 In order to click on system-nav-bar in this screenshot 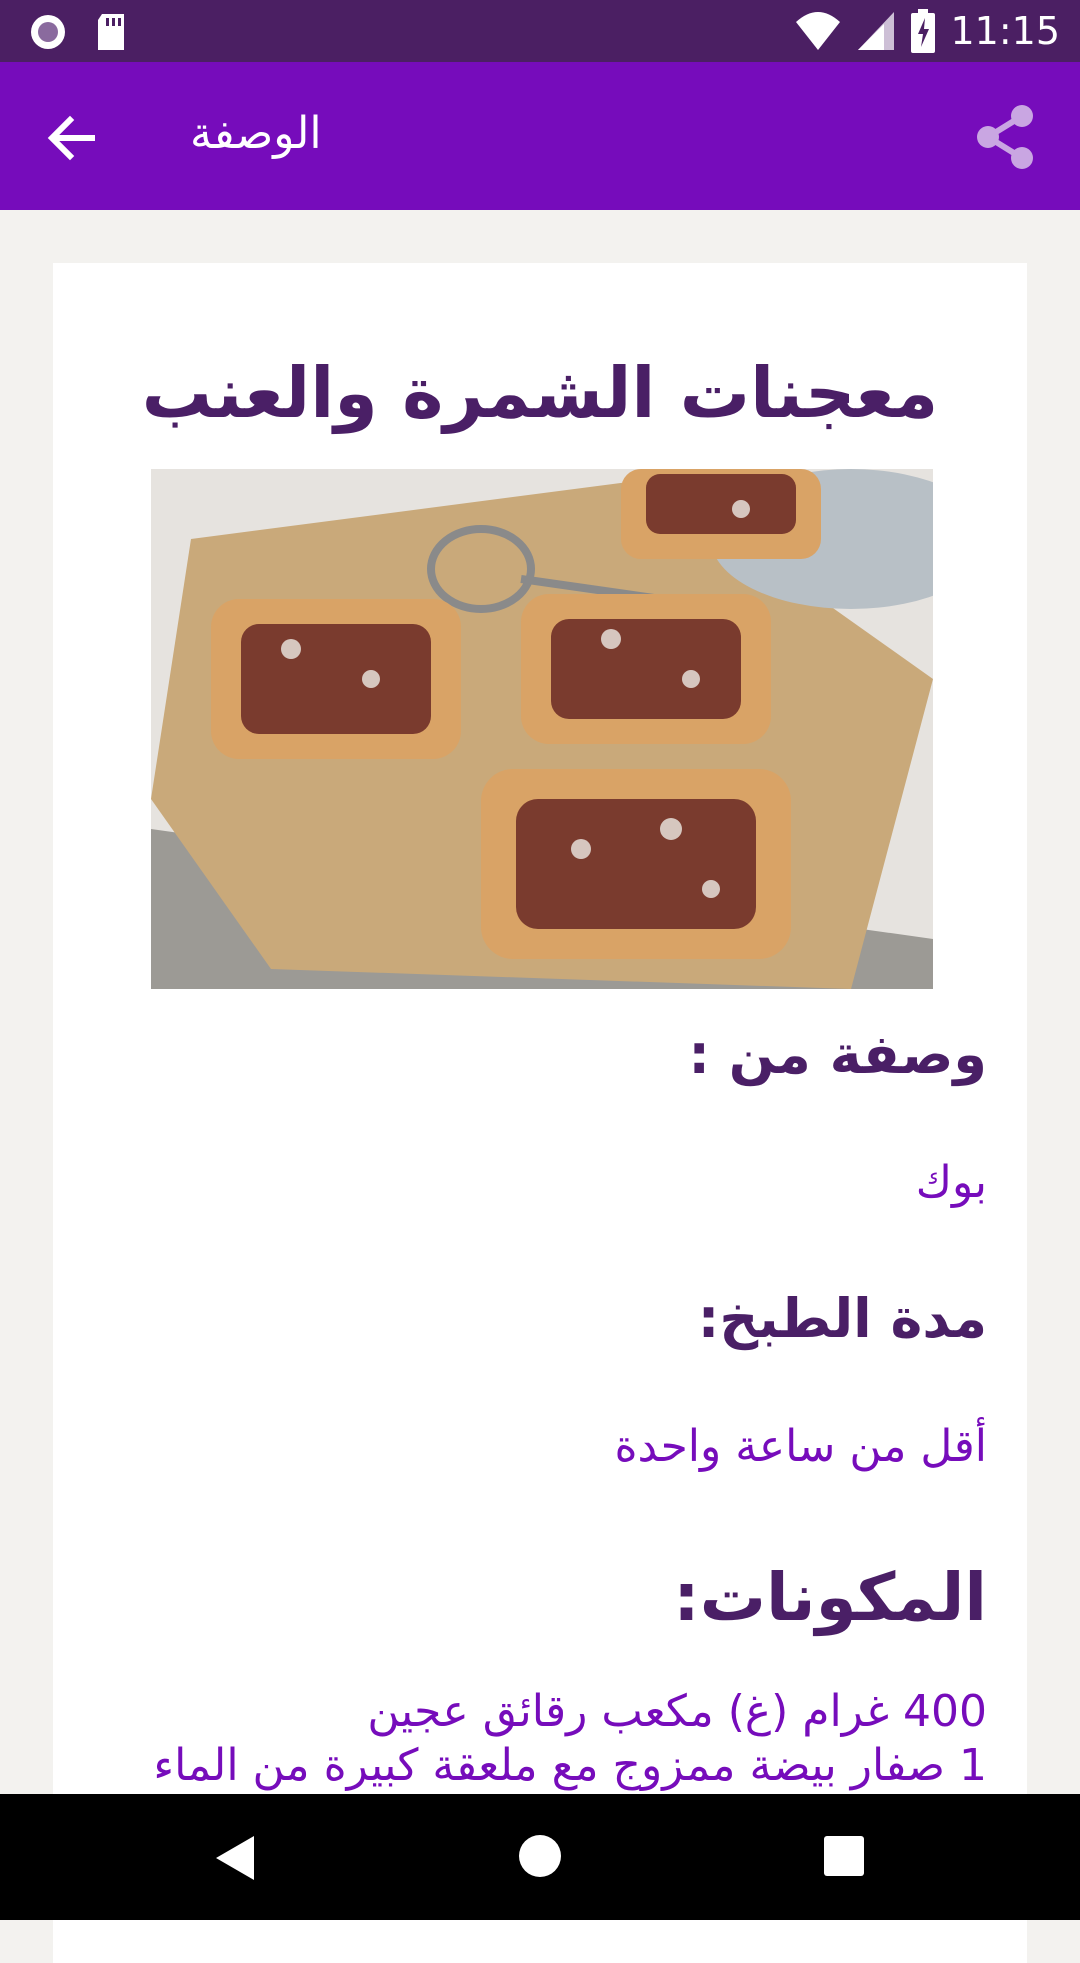, I will do `click(540, 1857)`.